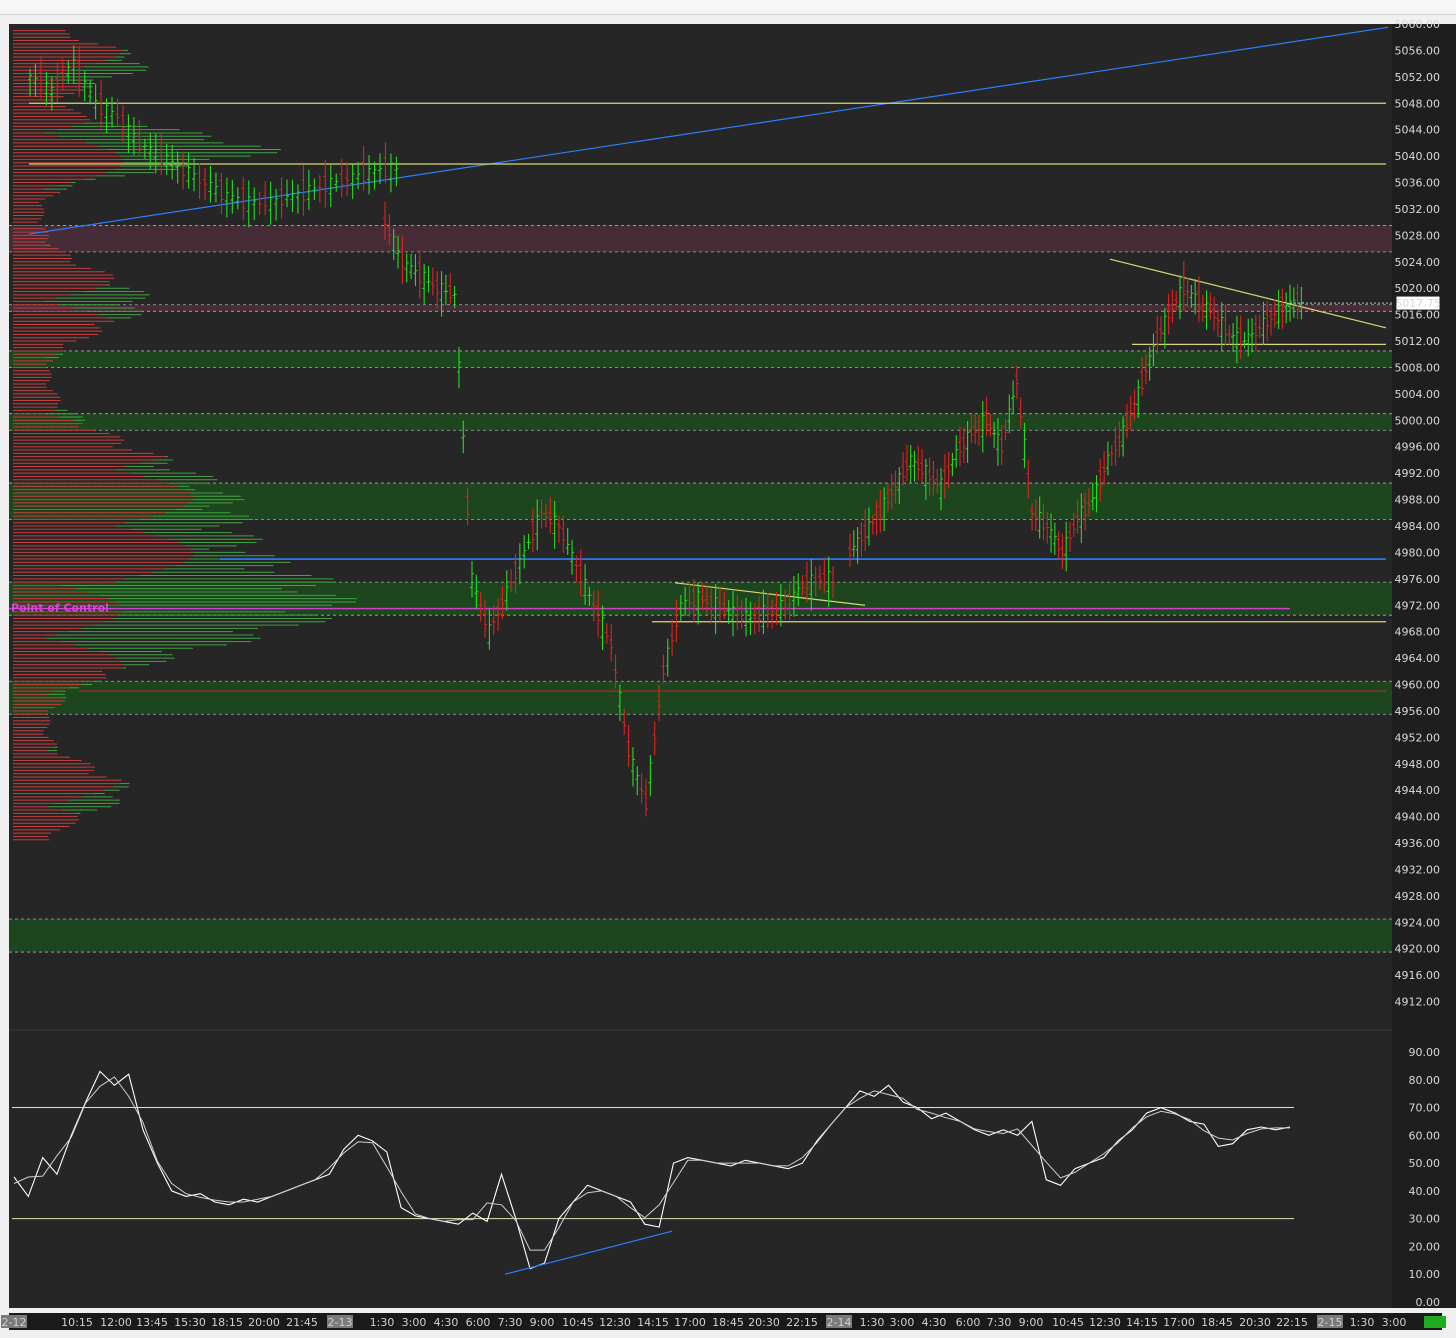 The width and height of the screenshot is (1456, 1338). What do you see at coordinates (1425, 1246) in the screenshot?
I see `osc-tick-label-7: 20.00` at bounding box center [1425, 1246].